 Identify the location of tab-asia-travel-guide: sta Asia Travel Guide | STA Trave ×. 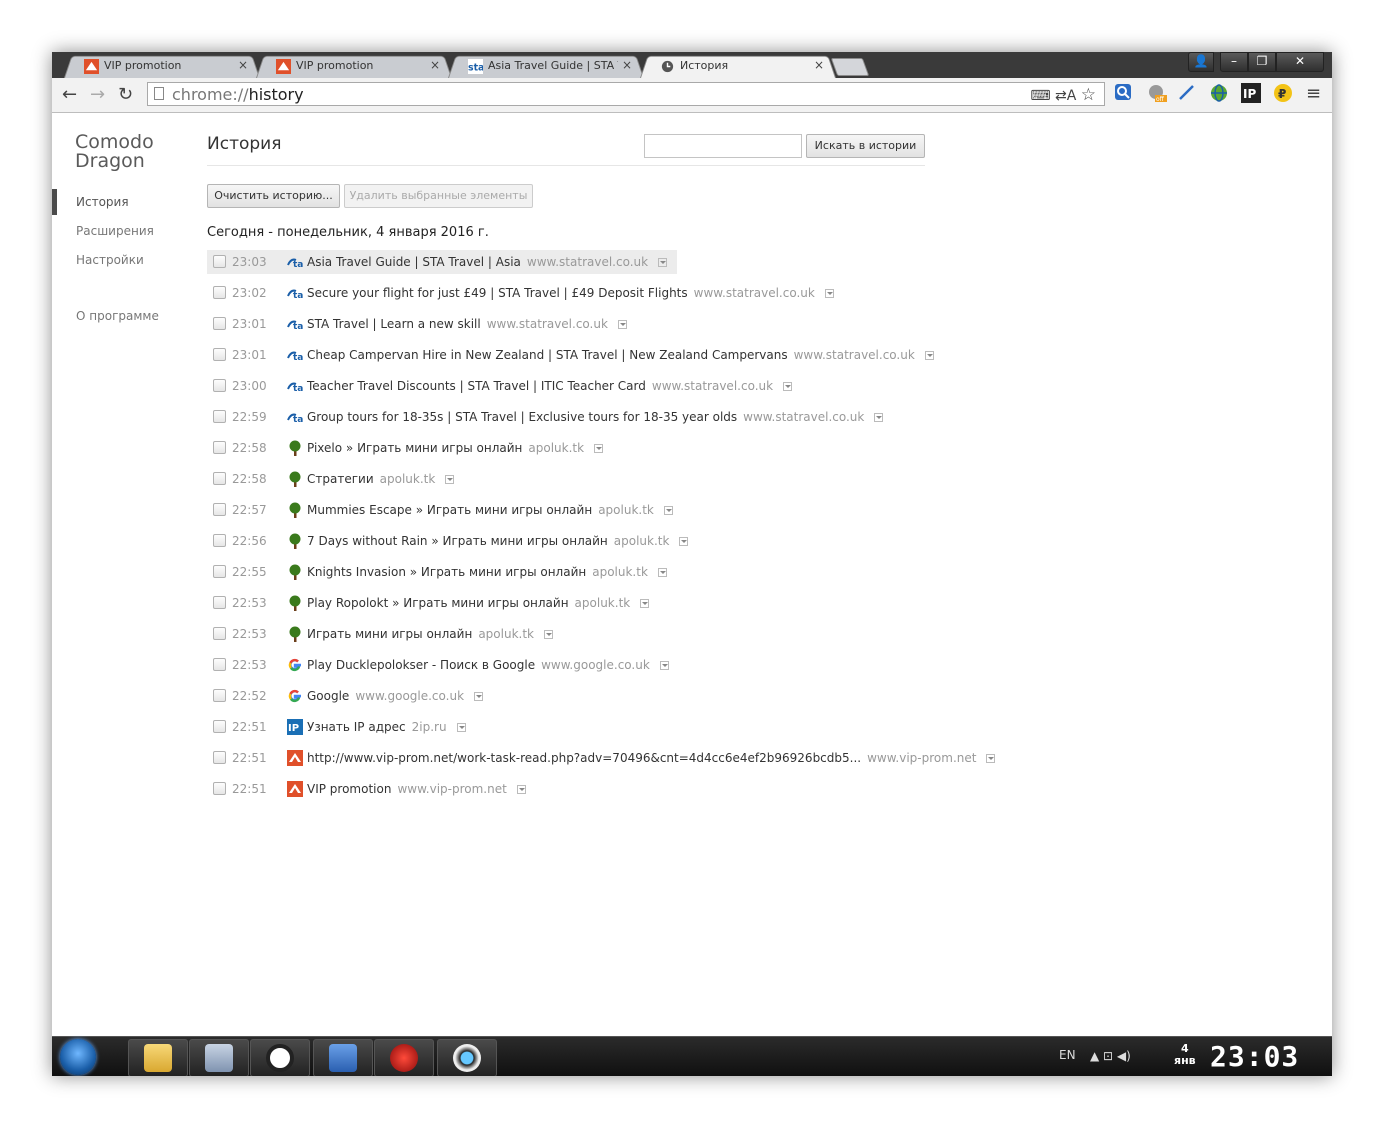
(546, 66).